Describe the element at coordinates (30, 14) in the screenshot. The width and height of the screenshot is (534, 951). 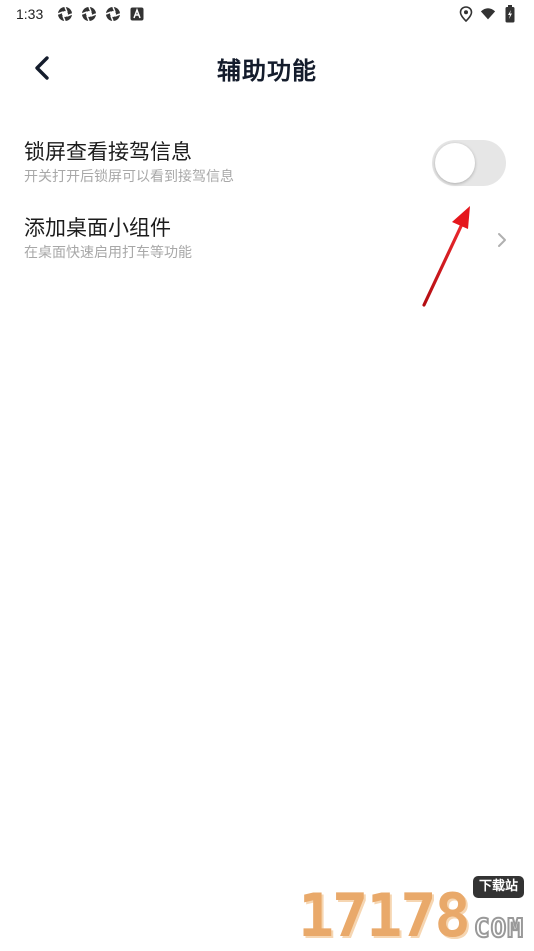
I see `status-time: 1:33` at that location.